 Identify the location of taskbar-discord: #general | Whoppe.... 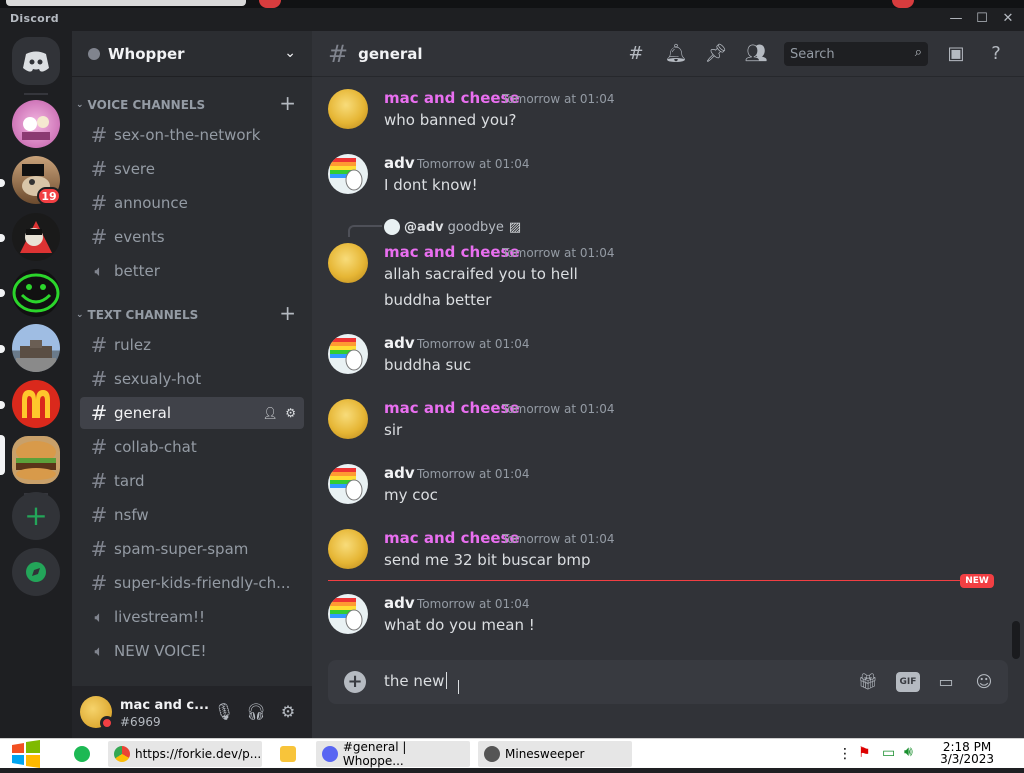
(393, 754).